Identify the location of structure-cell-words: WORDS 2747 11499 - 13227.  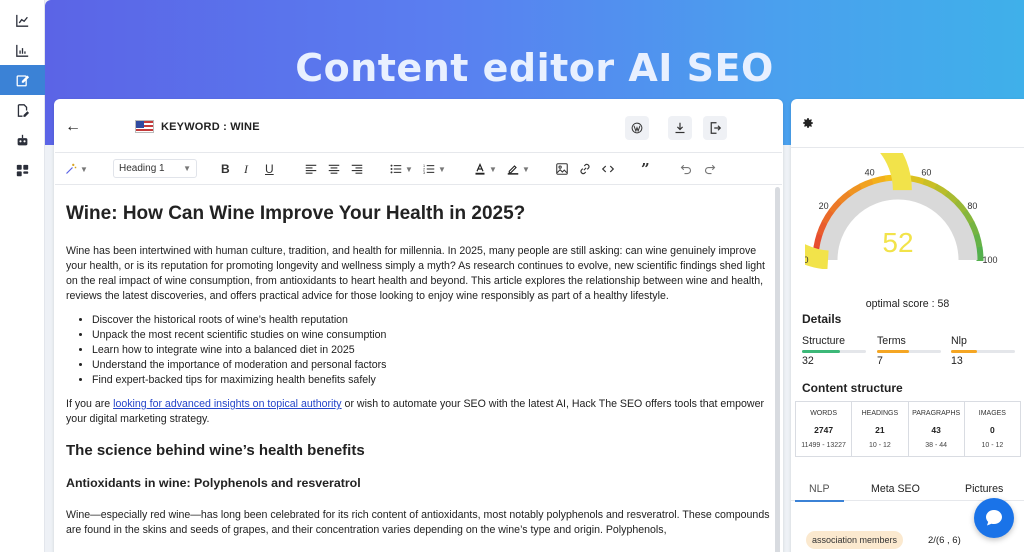
(824, 429).